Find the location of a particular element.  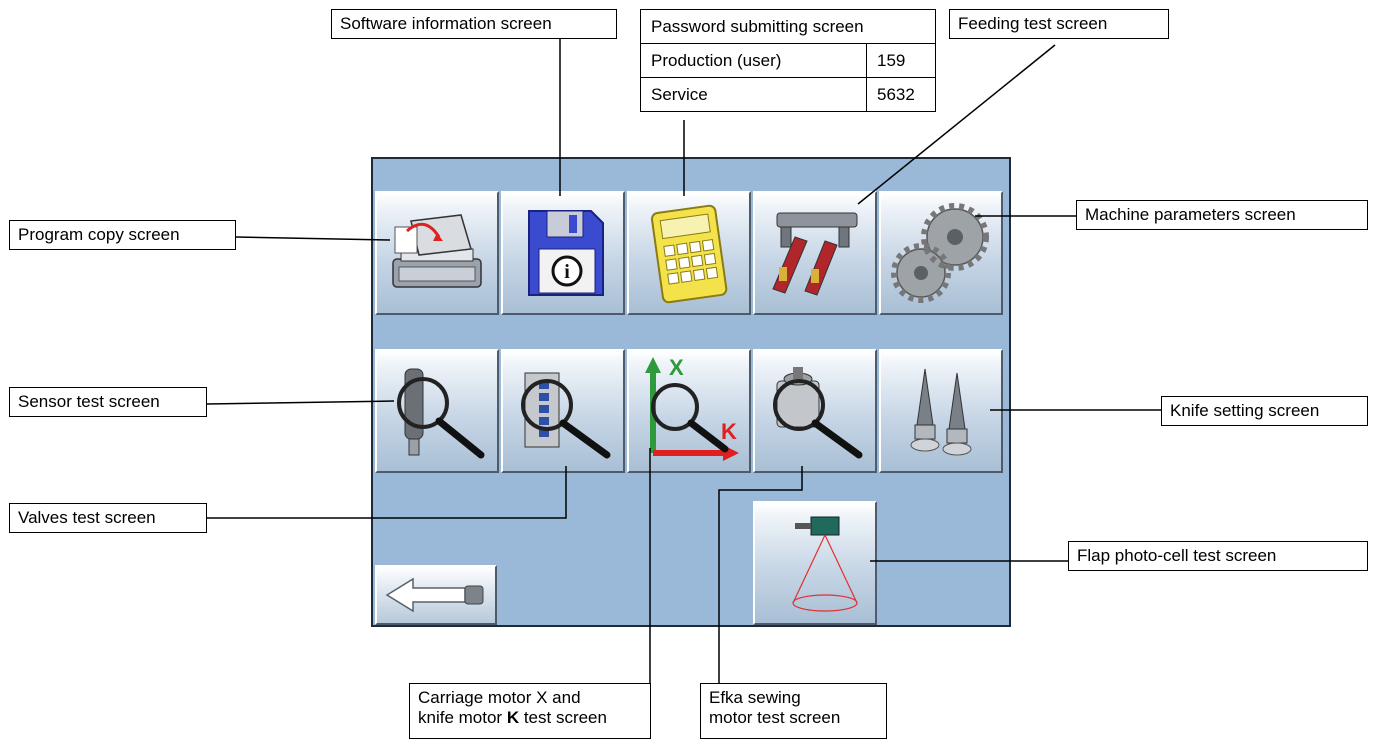

callout-feeding-test: Feeding test screen is located at coordinates (1059, 24).